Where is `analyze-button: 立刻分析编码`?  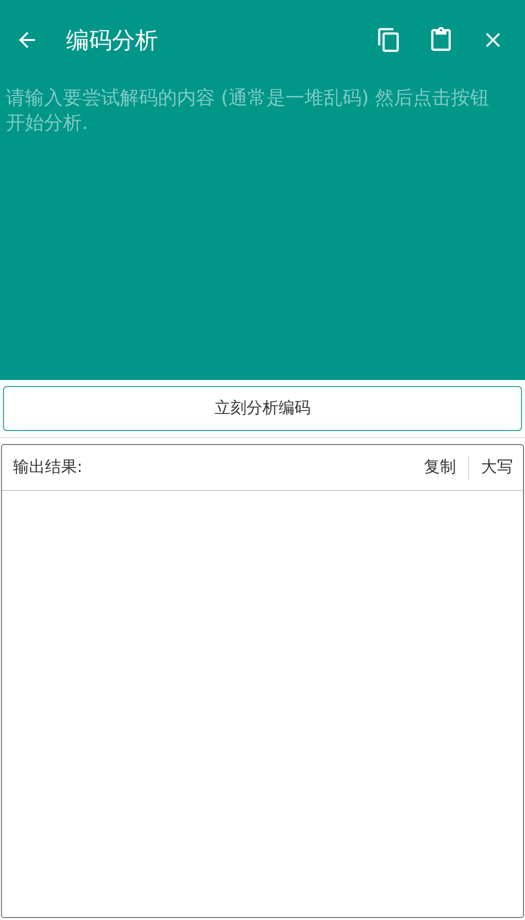
analyze-button: 立刻分析编码 is located at coordinates (262, 408).